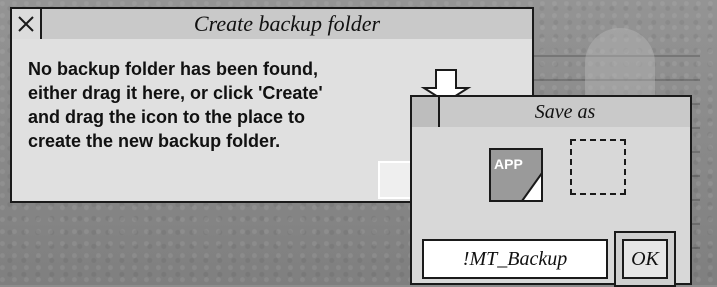 This screenshot has height=287, width=717. Describe the element at coordinates (508, 164) in the screenshot. I see `app-icon-label: APP` at that location.